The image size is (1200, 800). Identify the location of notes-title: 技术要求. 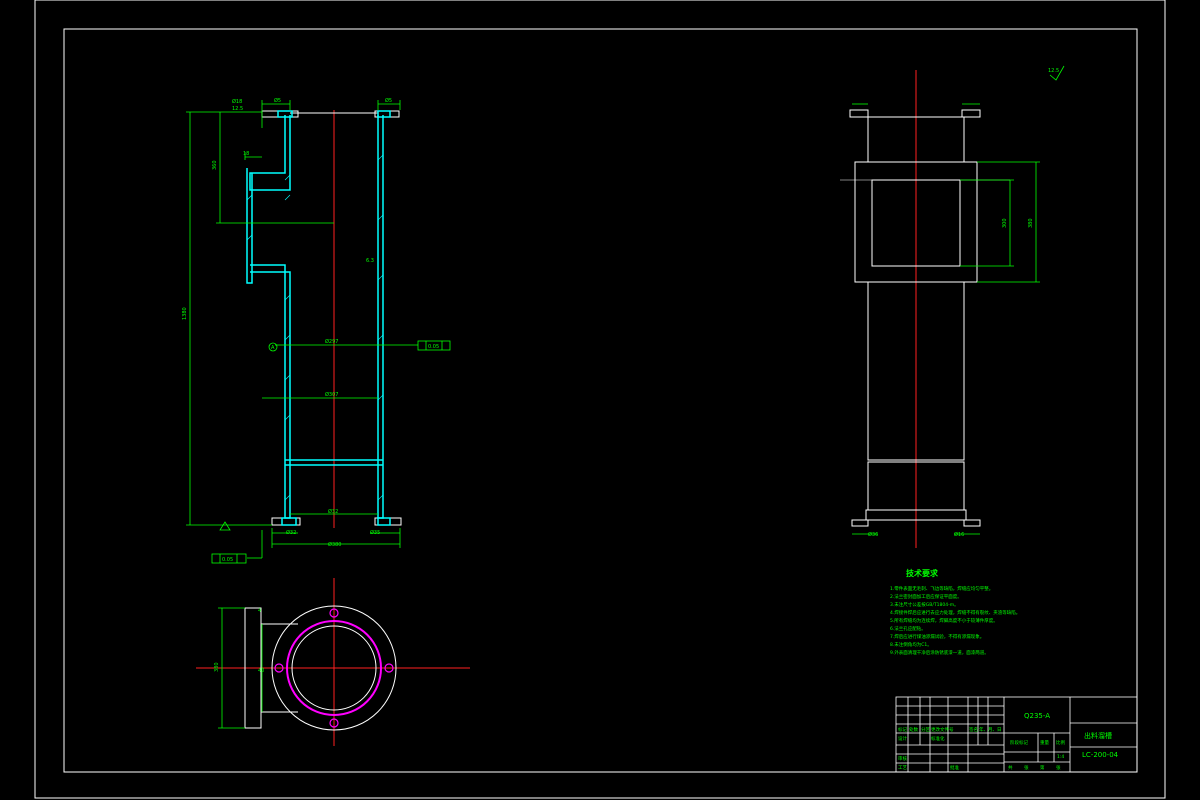
(922, 573).